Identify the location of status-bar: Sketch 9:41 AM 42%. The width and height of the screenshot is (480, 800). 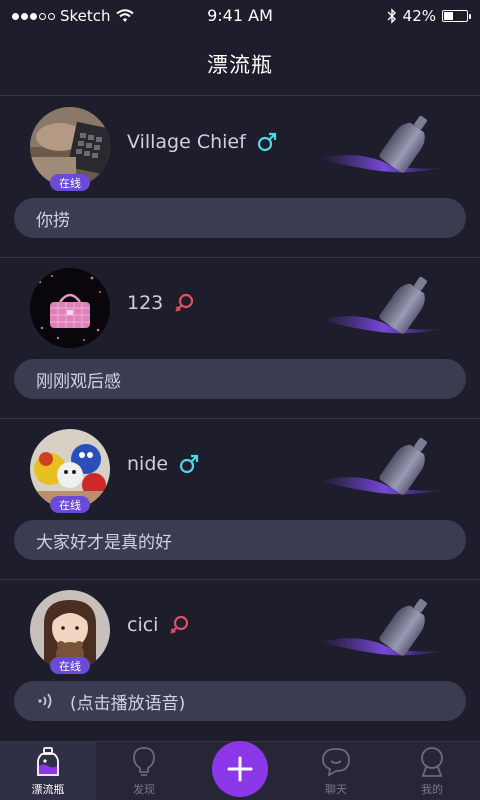
(240, 16).